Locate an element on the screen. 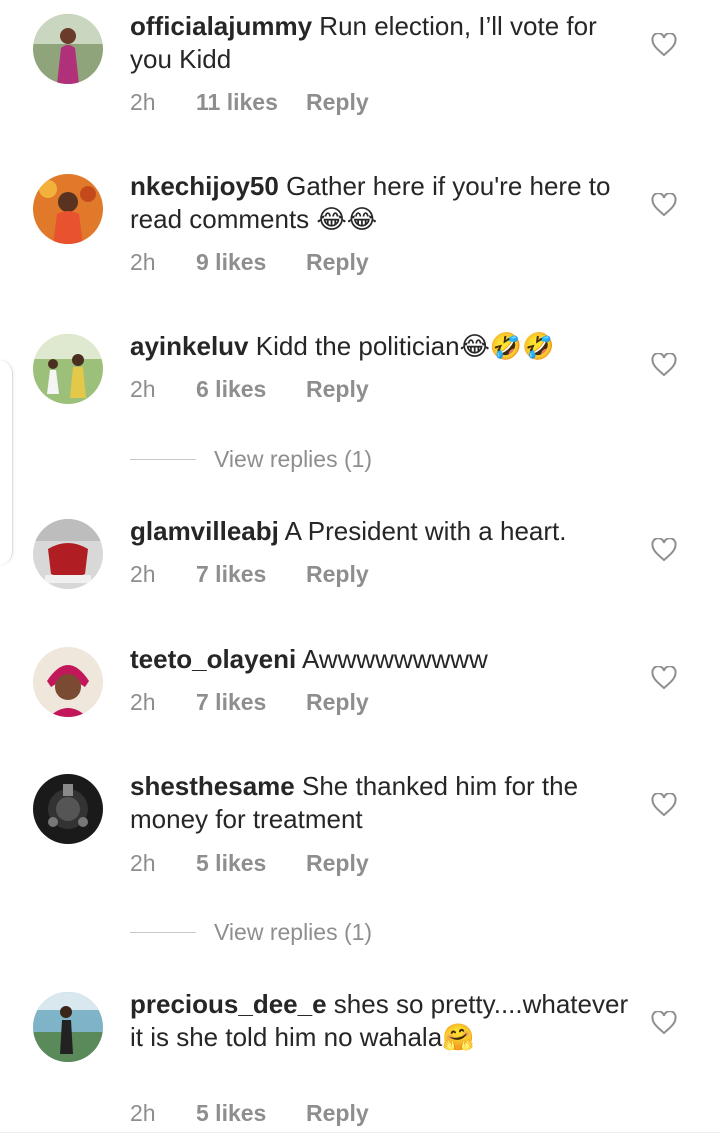 The height and width of the screenshot is (1144, 720). comment-meta: 2h 11 likes Reply is located at coordinates (249, 102).